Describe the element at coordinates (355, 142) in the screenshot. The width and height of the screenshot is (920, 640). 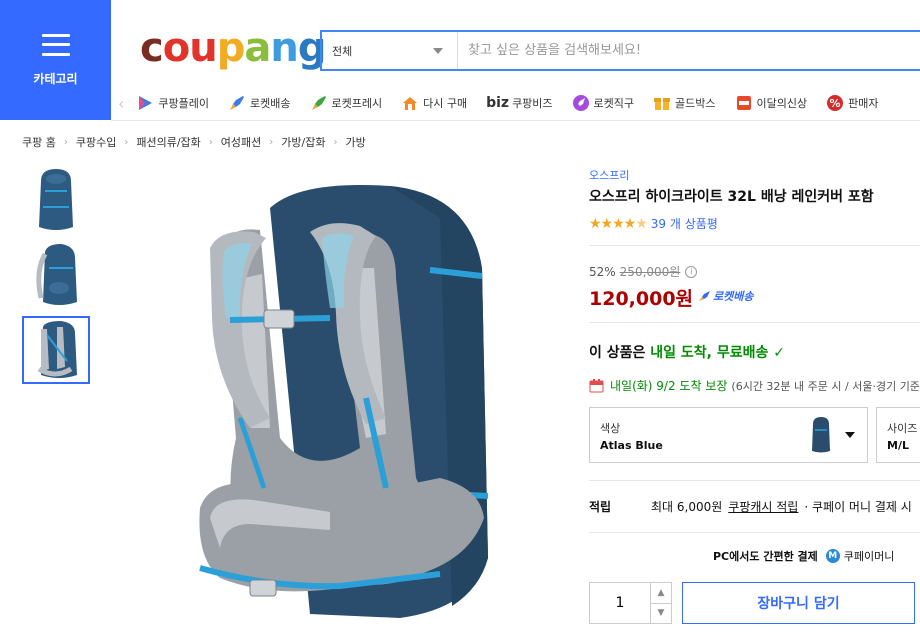
I see `breadcrumb-item: 가방` at that location.